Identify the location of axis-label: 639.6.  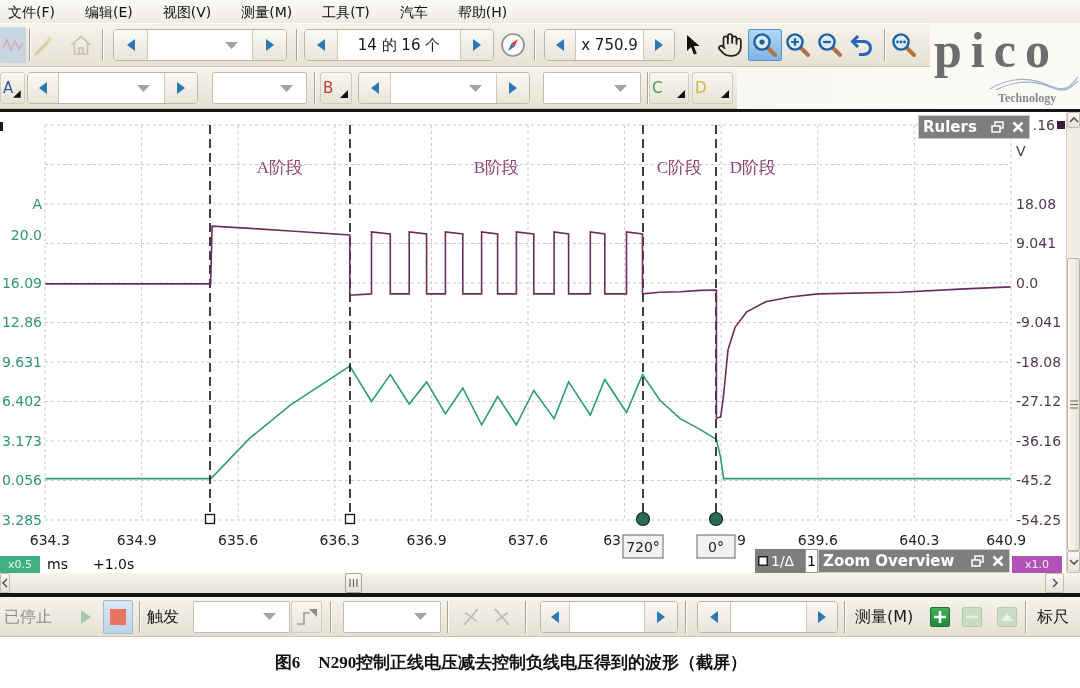
(817, 540).